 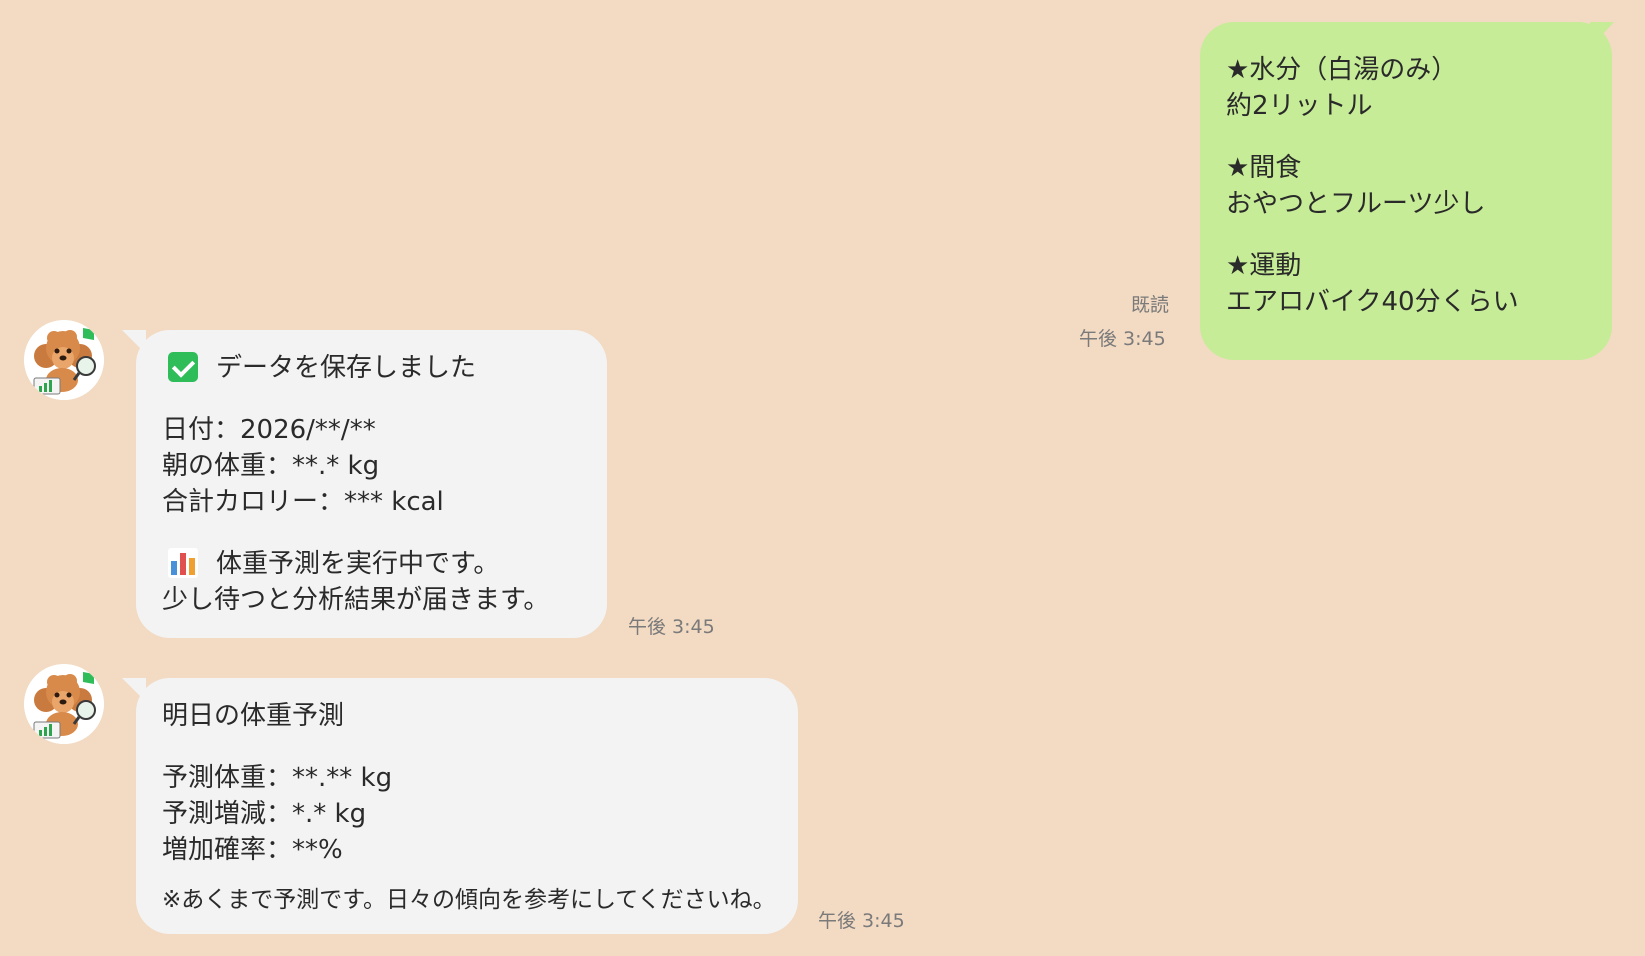 What do you see at coordinates (346, 368) in the screenshot?
I see `bot-message-title: データを保存しました` at bounding box center [346, 368].